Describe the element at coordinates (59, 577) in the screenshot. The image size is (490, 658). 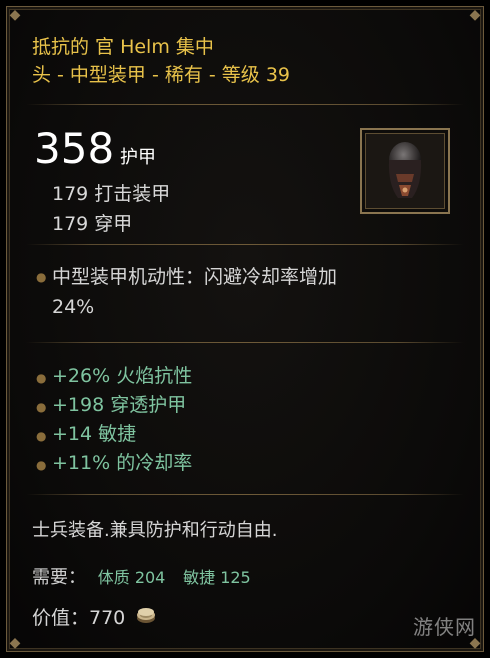
I see `requirements-label: 需要：` at that location.